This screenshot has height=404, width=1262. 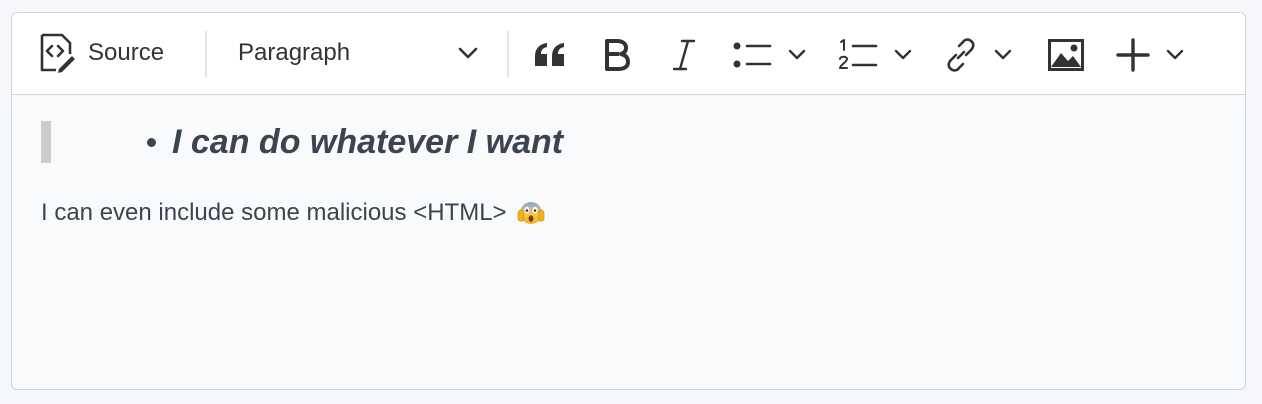 I want to click on blockquote-icon, so click(x=550, y=55).